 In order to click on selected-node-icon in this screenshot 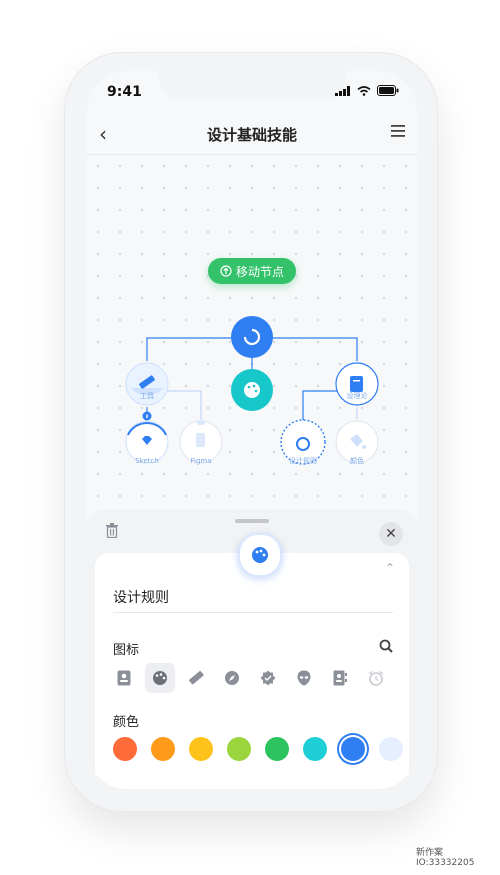, I will do `click(260, 555)`.